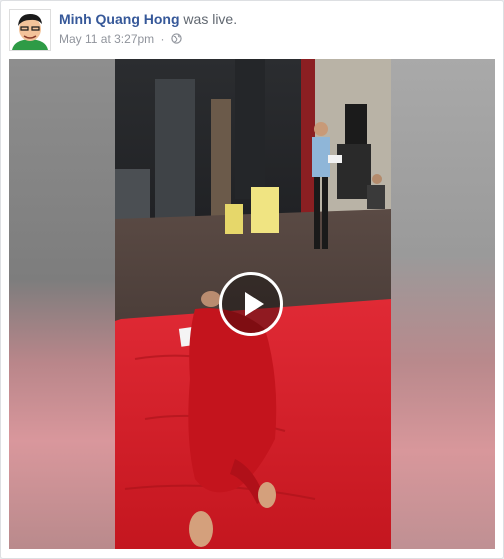  I want to click on play-icon, so click(254, 304).